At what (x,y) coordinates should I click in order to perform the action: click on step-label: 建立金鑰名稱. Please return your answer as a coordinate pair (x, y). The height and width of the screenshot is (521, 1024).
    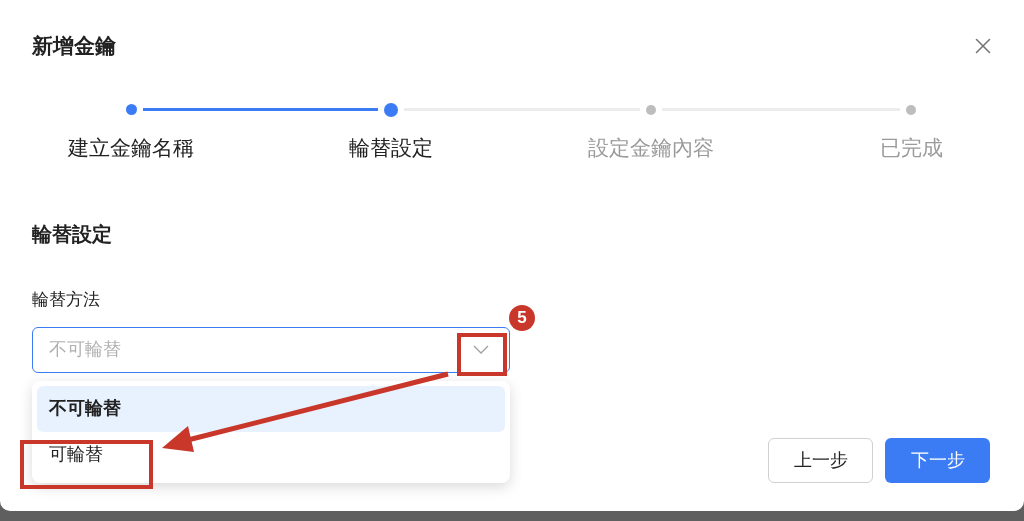
    Looking at the image, I should click on (131, 147).